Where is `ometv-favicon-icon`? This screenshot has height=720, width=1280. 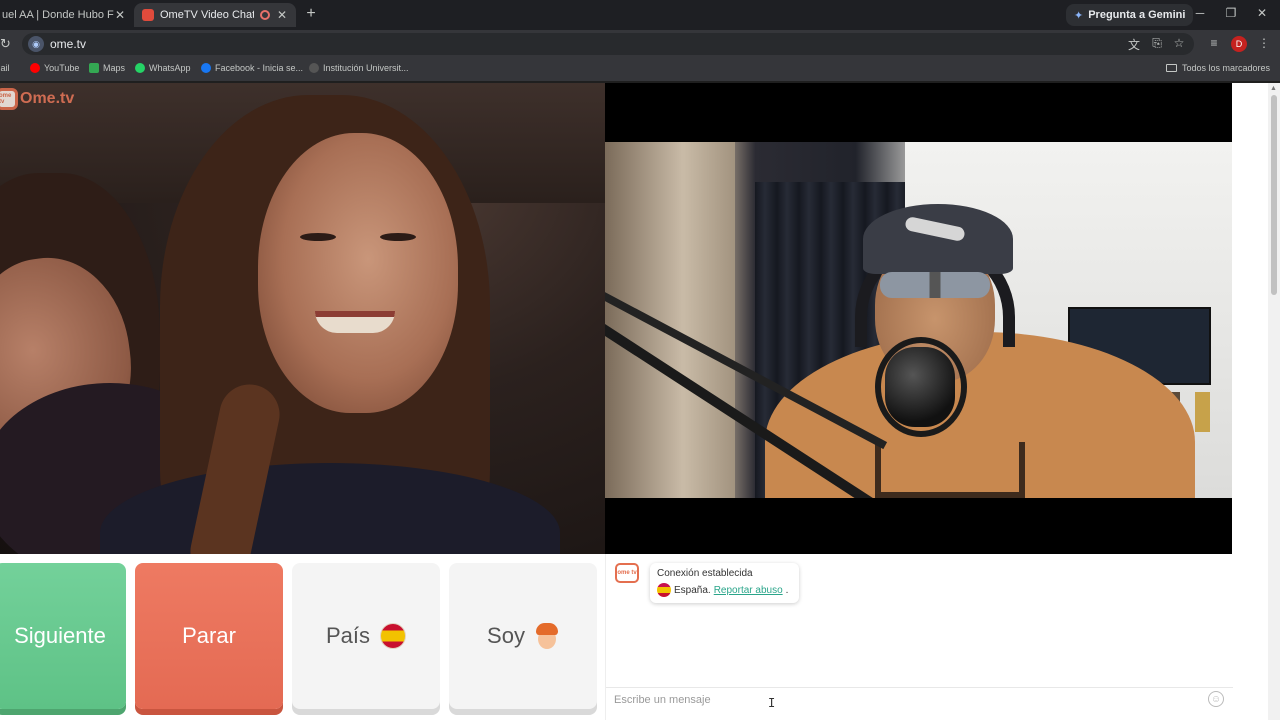
ometv-favicon-icon is located at coordinates (148, 15).